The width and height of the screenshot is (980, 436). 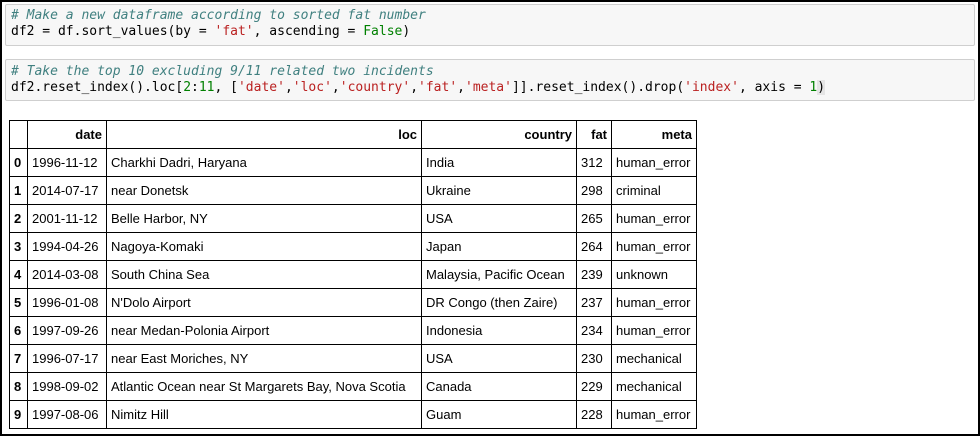 I want to click on column-header-country: country, so click(x=499, y=134).